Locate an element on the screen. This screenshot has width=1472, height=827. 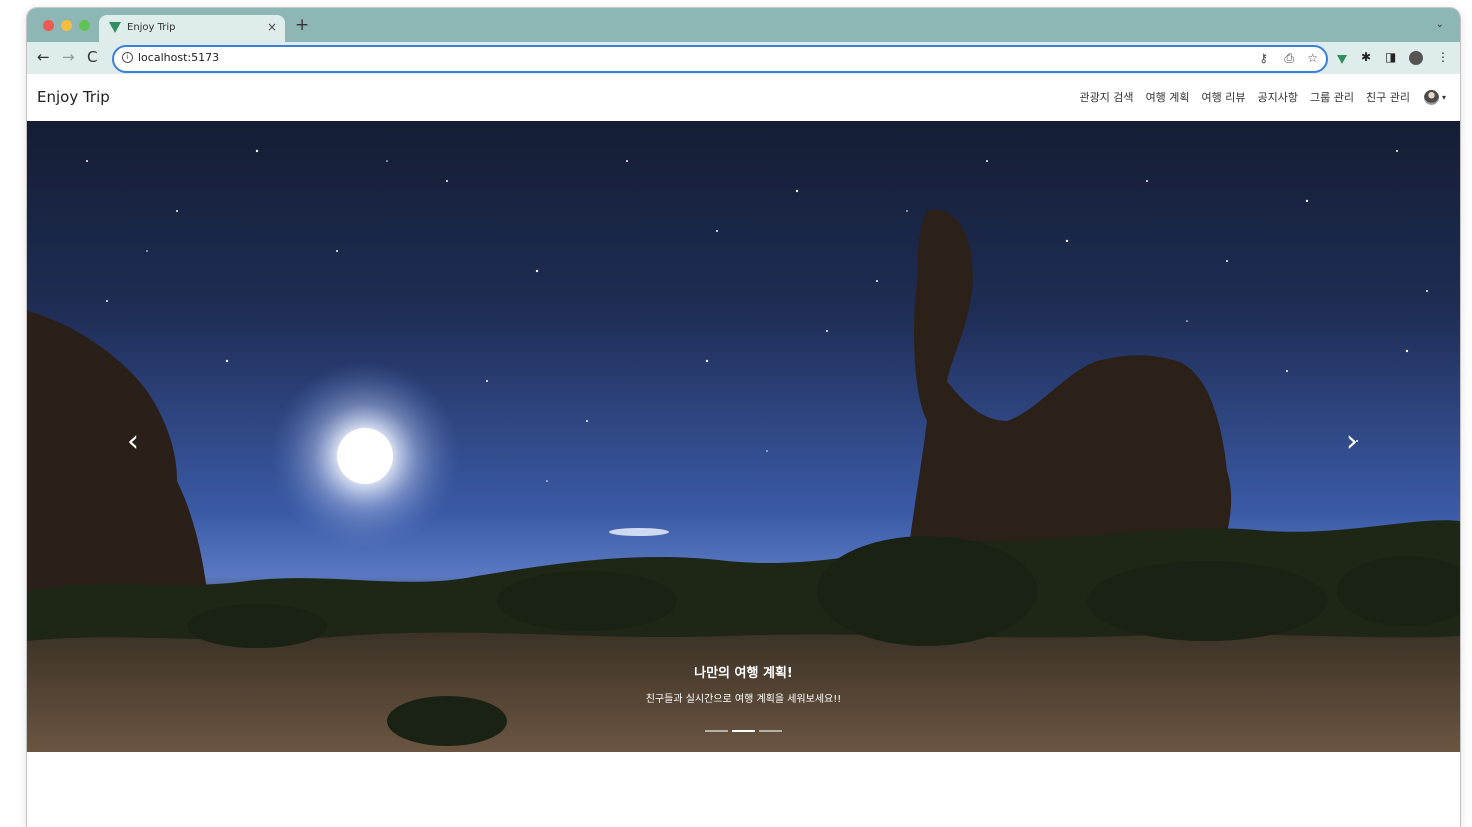
nav-item-trip-plan: 여행 계획 is located at coordinates (1168, 97).